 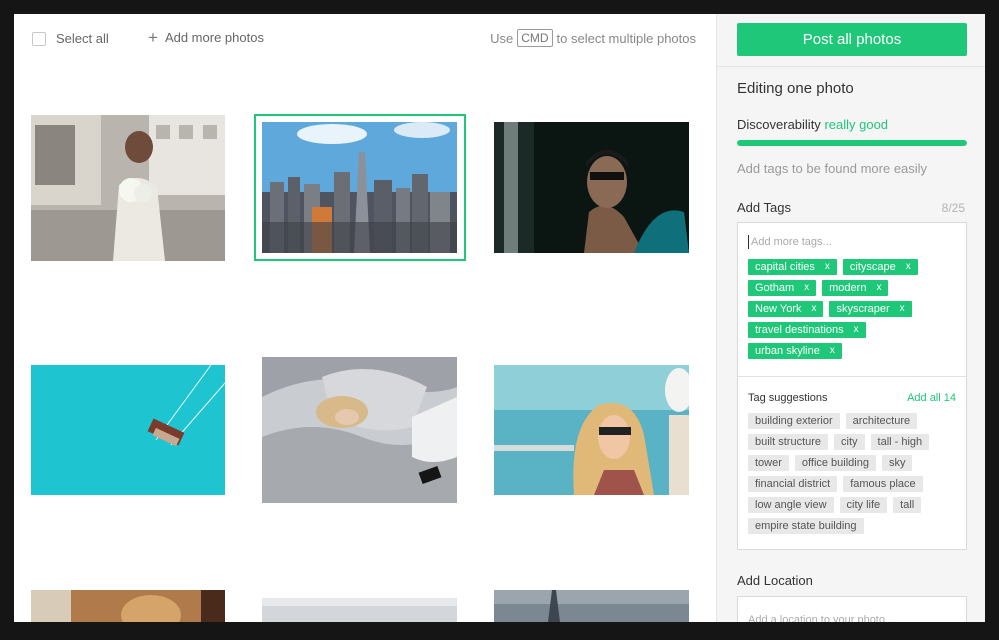 I want to click on add-more-photos-label: Add more photos, so click(x=214, y=37).